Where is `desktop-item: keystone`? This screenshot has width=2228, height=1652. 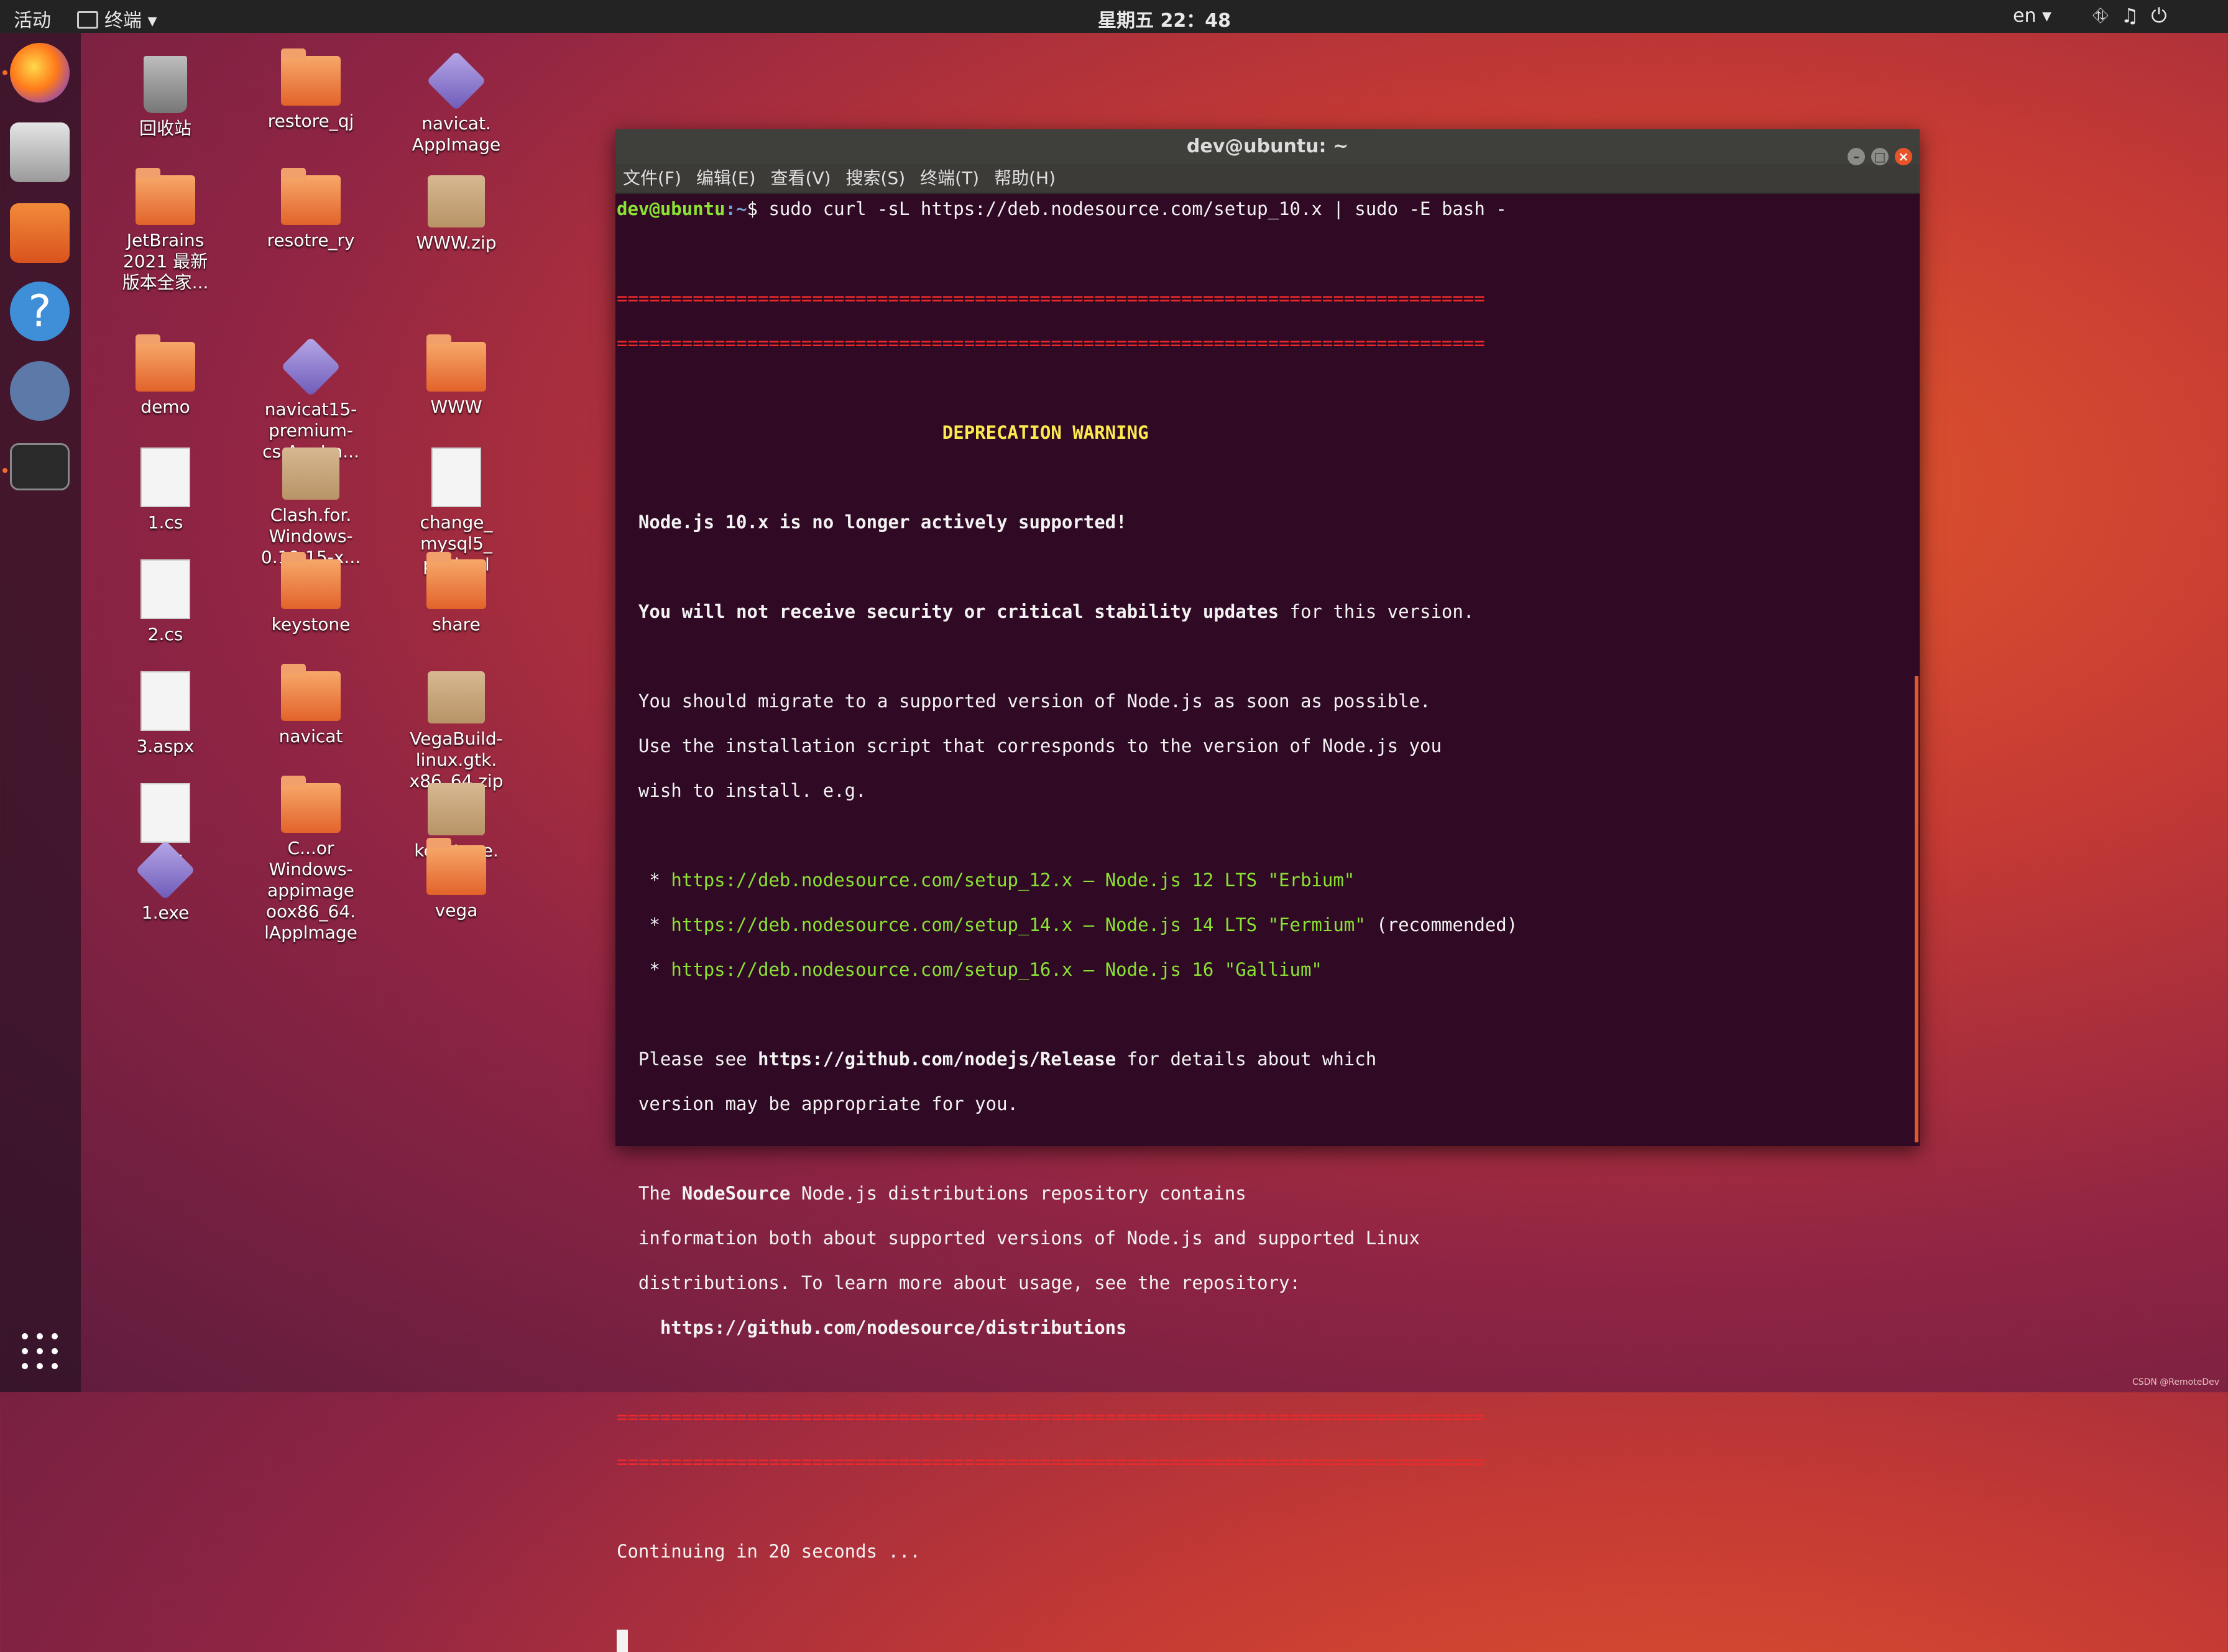
desktop-item: keystone is located at coordinates (311, 593).